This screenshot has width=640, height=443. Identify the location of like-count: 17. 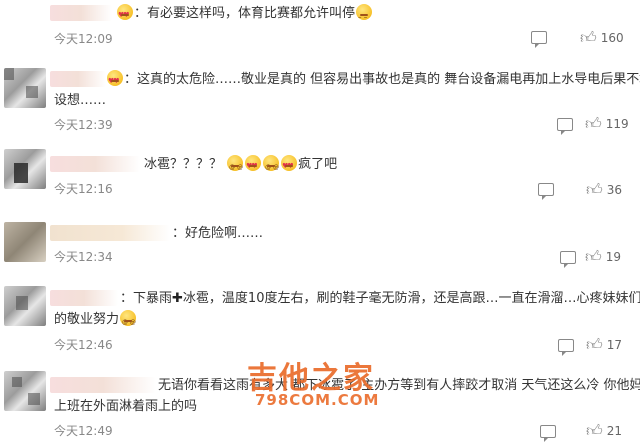
(614, 345).